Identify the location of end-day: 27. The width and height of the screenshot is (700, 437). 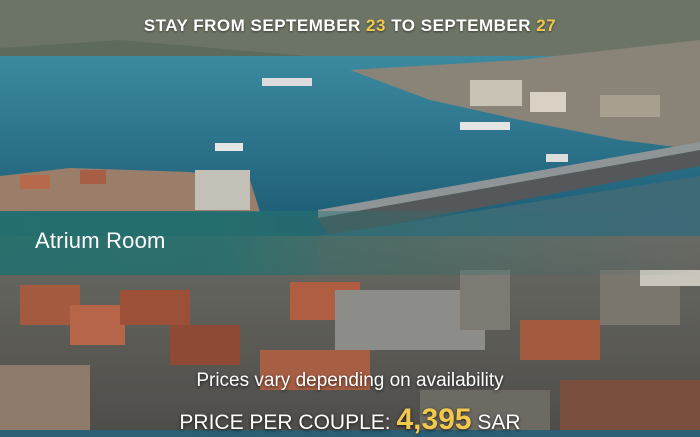
(546, 25).